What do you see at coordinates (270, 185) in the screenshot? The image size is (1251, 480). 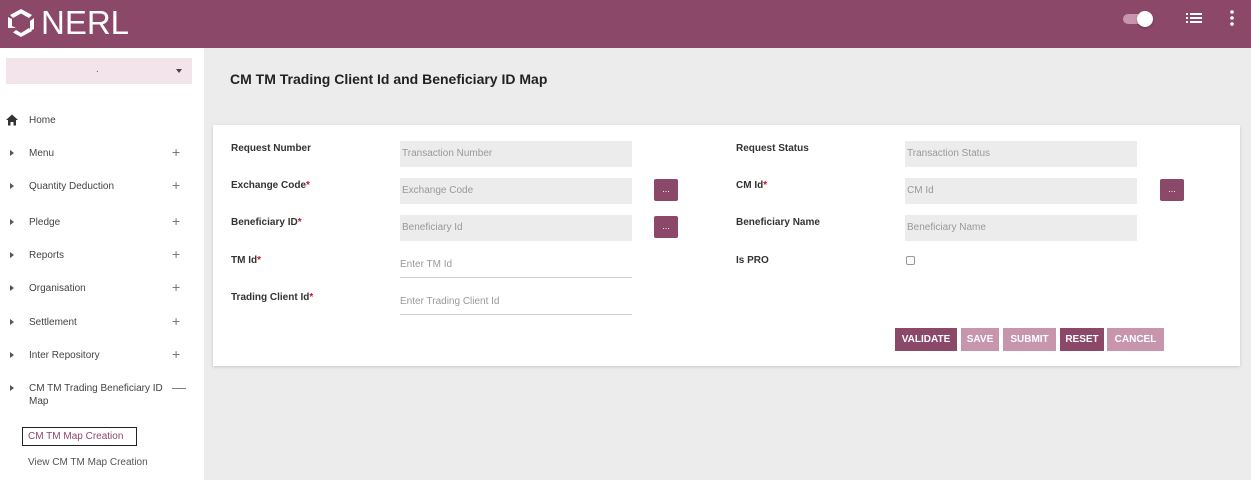 I see `exchange-code-label: Exchange Code*` at bounding box center [270, 185].